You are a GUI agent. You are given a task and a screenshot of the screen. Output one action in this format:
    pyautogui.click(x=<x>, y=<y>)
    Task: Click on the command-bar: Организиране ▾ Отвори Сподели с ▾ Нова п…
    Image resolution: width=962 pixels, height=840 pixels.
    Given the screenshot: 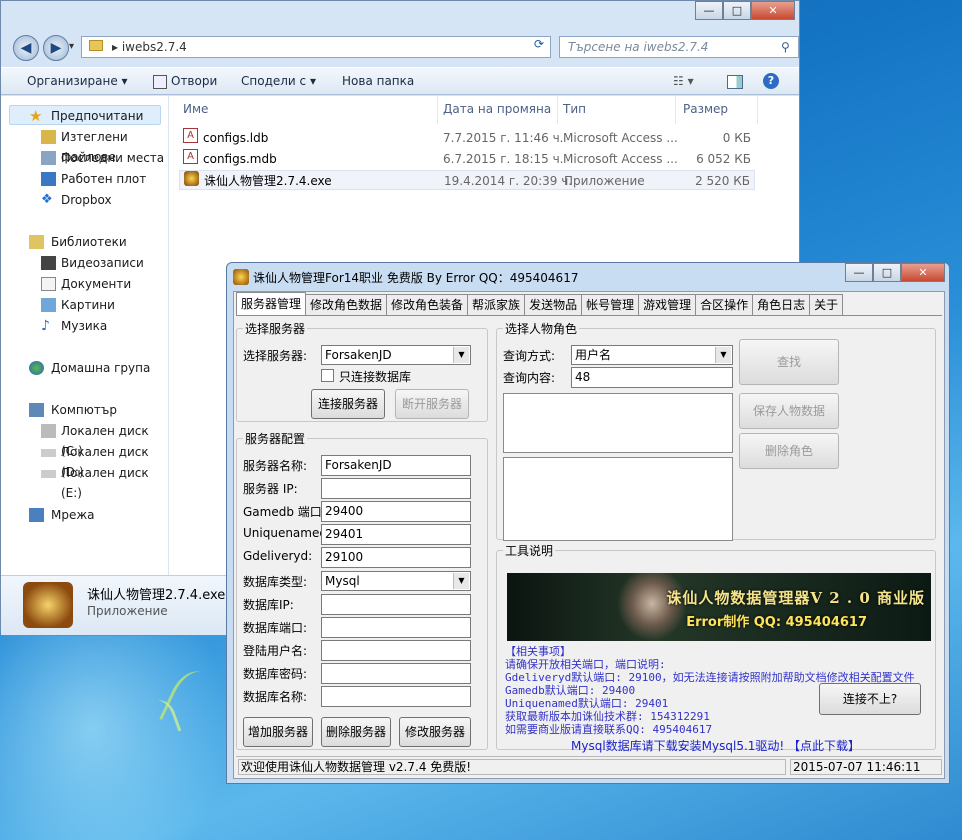 What is the action you would take?
    pyautogui.click(x=400, y=81)
    